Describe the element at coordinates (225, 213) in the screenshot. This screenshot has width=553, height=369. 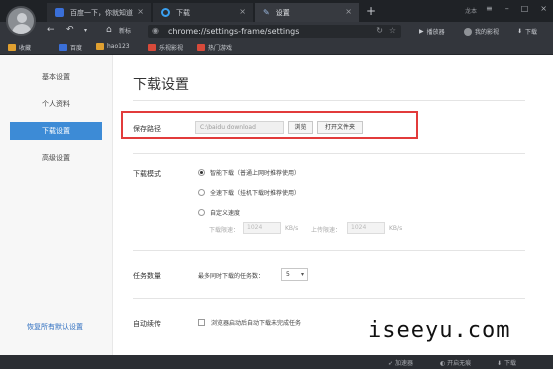
I see `radio-label: 自定义速度` at that location.